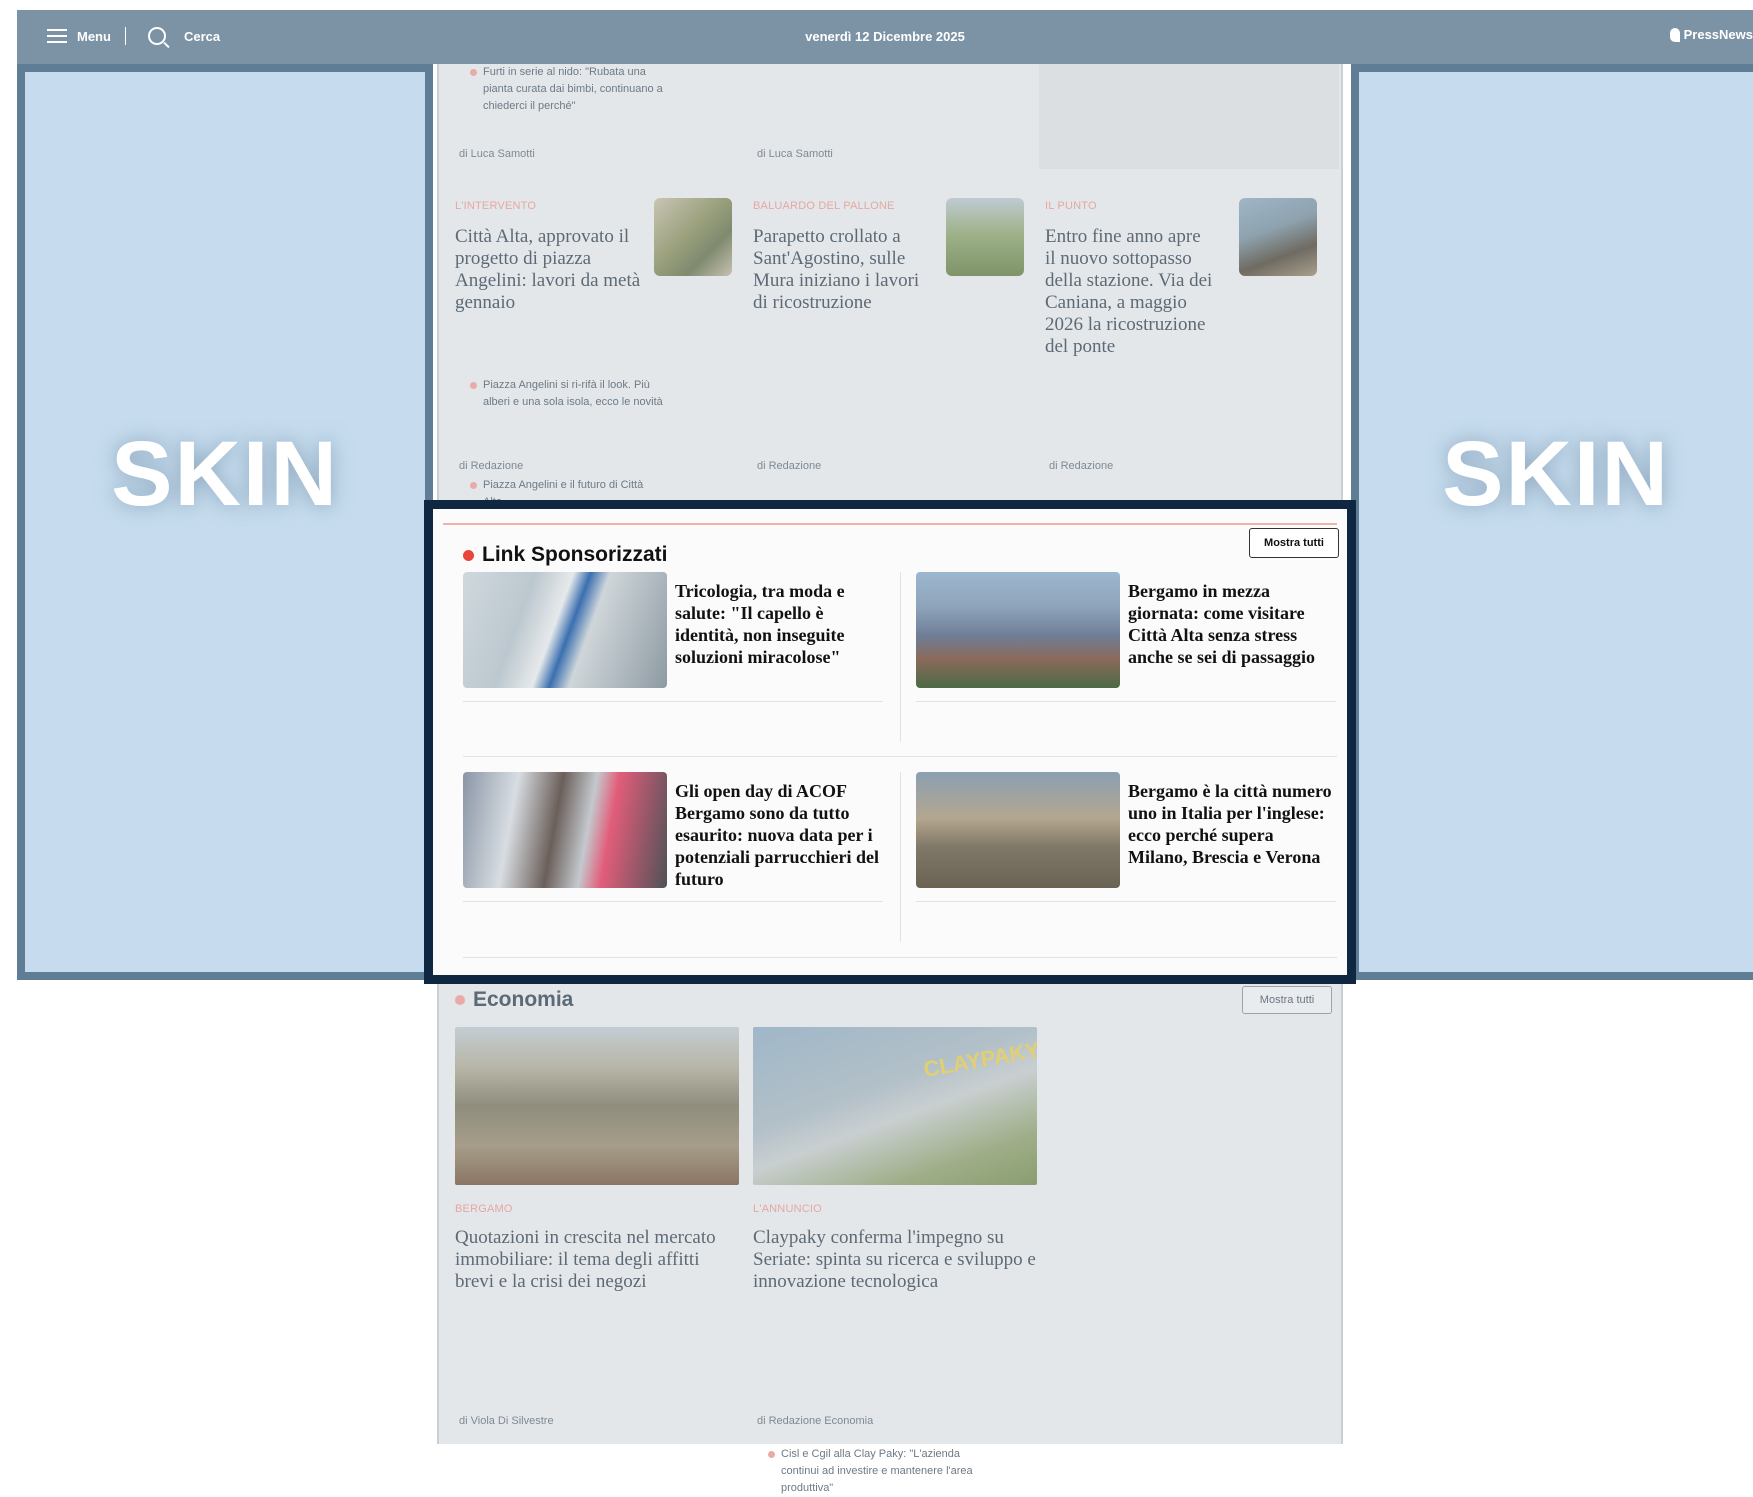 The image size is (1753, 1497). I want to click on sponsored-header: Link Sponsorizzati, so click(565, 555).